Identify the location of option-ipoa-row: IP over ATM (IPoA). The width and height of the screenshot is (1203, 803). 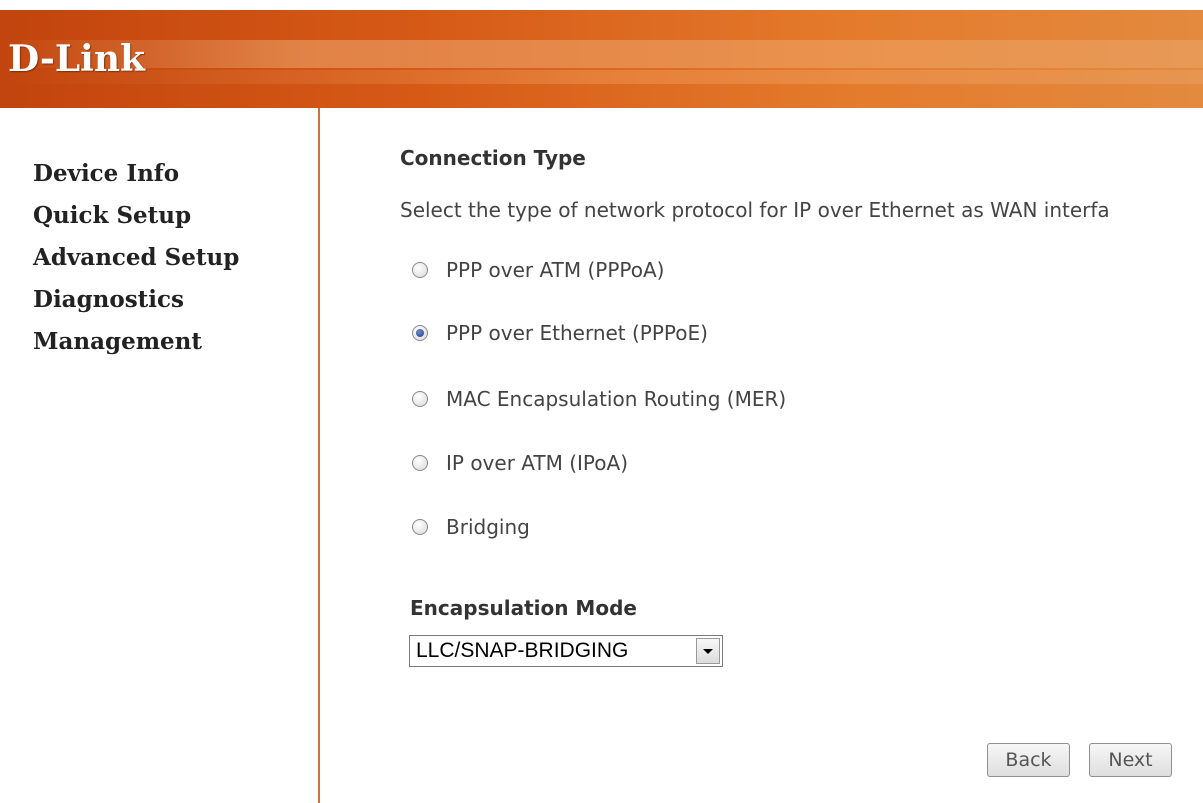
(520, 463).